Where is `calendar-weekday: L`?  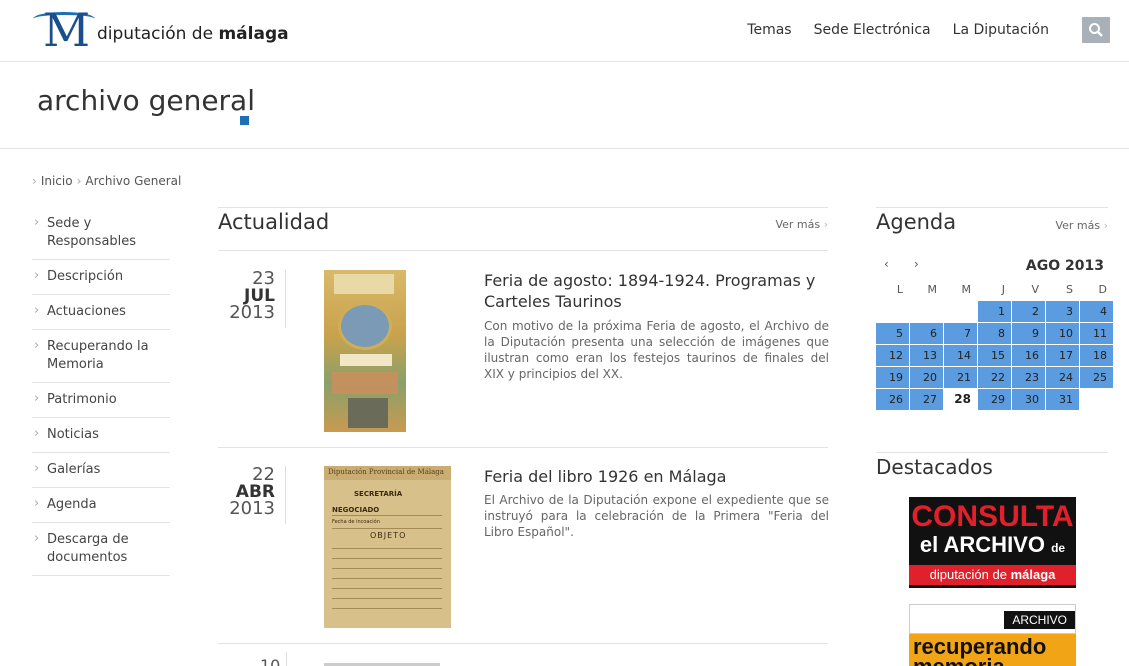 calendar-weekday: L is located at coordinates (899, 289).